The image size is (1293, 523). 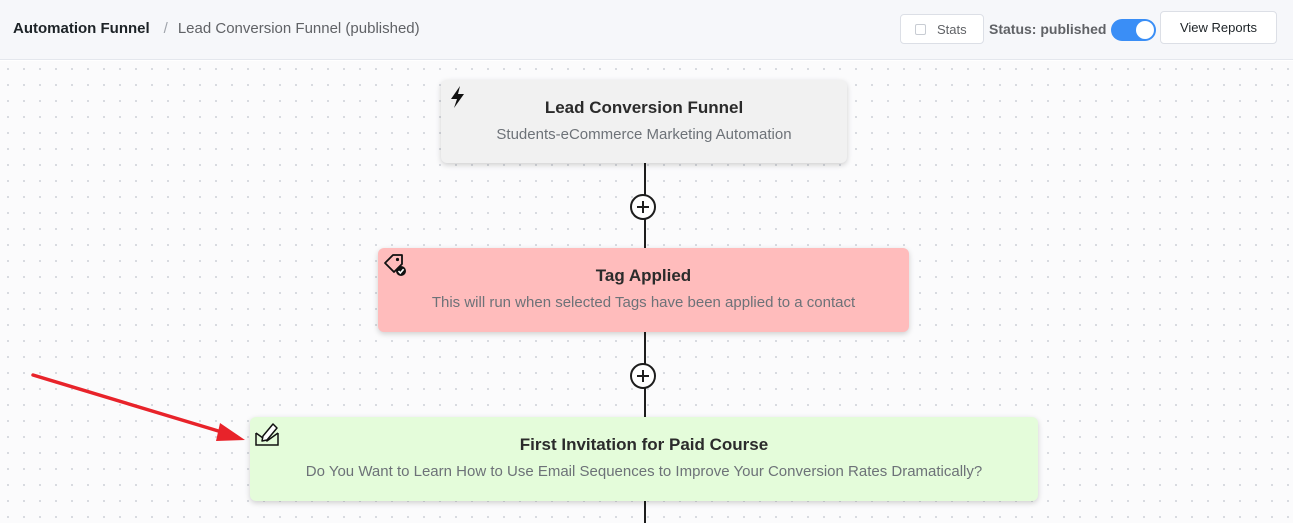 I want to click on stats-toggle-button: Stats, so click(x=942, y=29).